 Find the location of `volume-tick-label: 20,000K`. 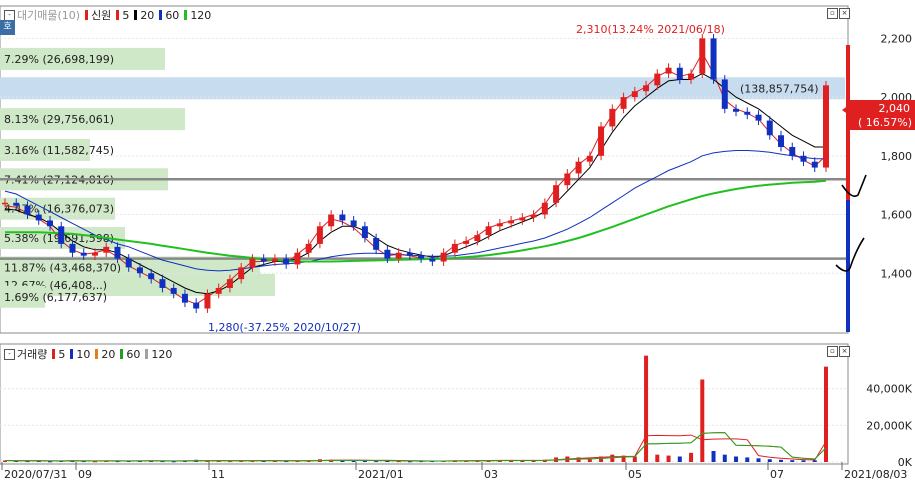

volume-tick-label: 20,000K is located at coordinates (889, 425).